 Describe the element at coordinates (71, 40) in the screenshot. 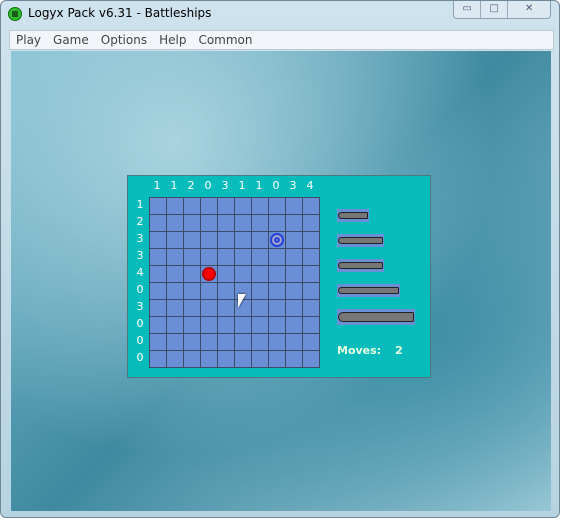

I see `menu-game: Game` at that location.